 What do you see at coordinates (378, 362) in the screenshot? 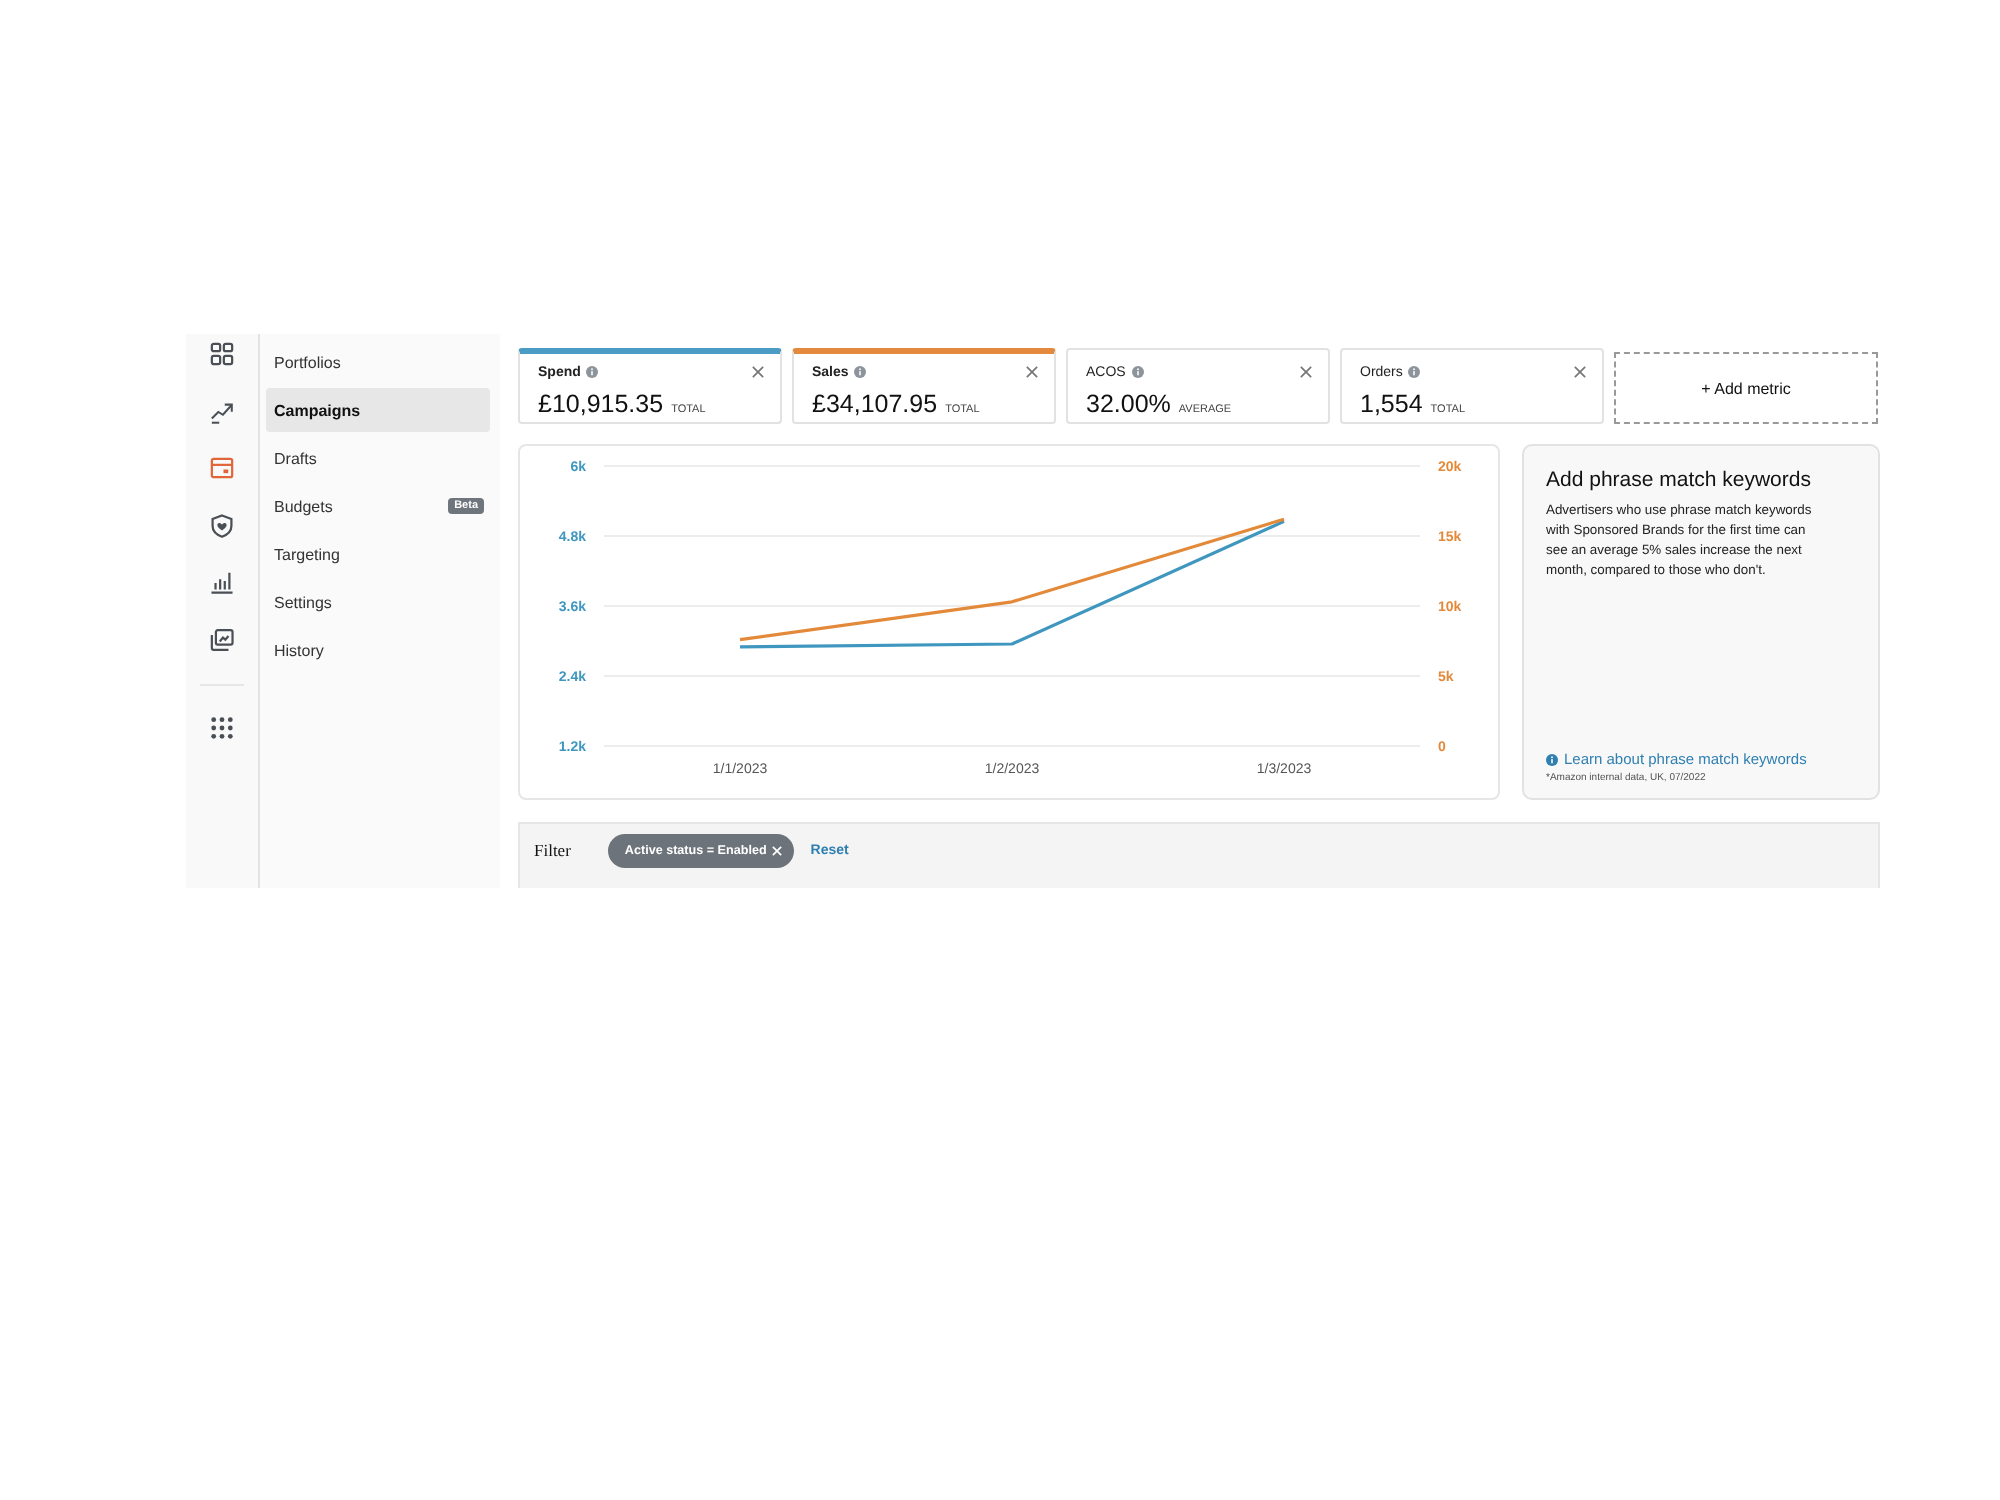
I see `sidebar-item: Portfolios` at bounding box center [378, 362].